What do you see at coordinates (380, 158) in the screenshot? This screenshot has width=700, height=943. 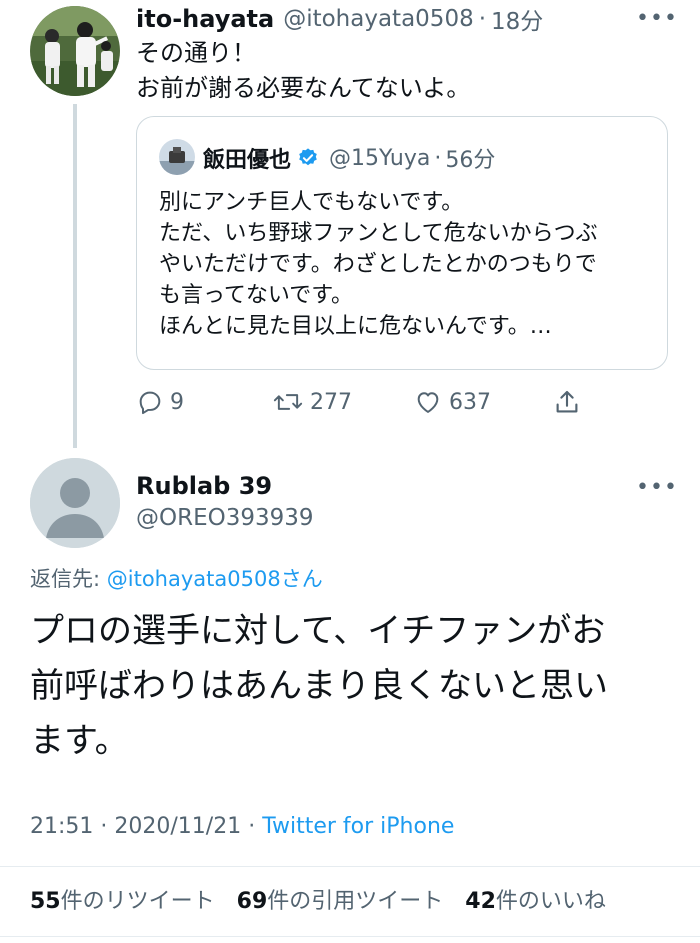 I see `quoted-handle: @15Yuya` at bounding box center [380, 158].